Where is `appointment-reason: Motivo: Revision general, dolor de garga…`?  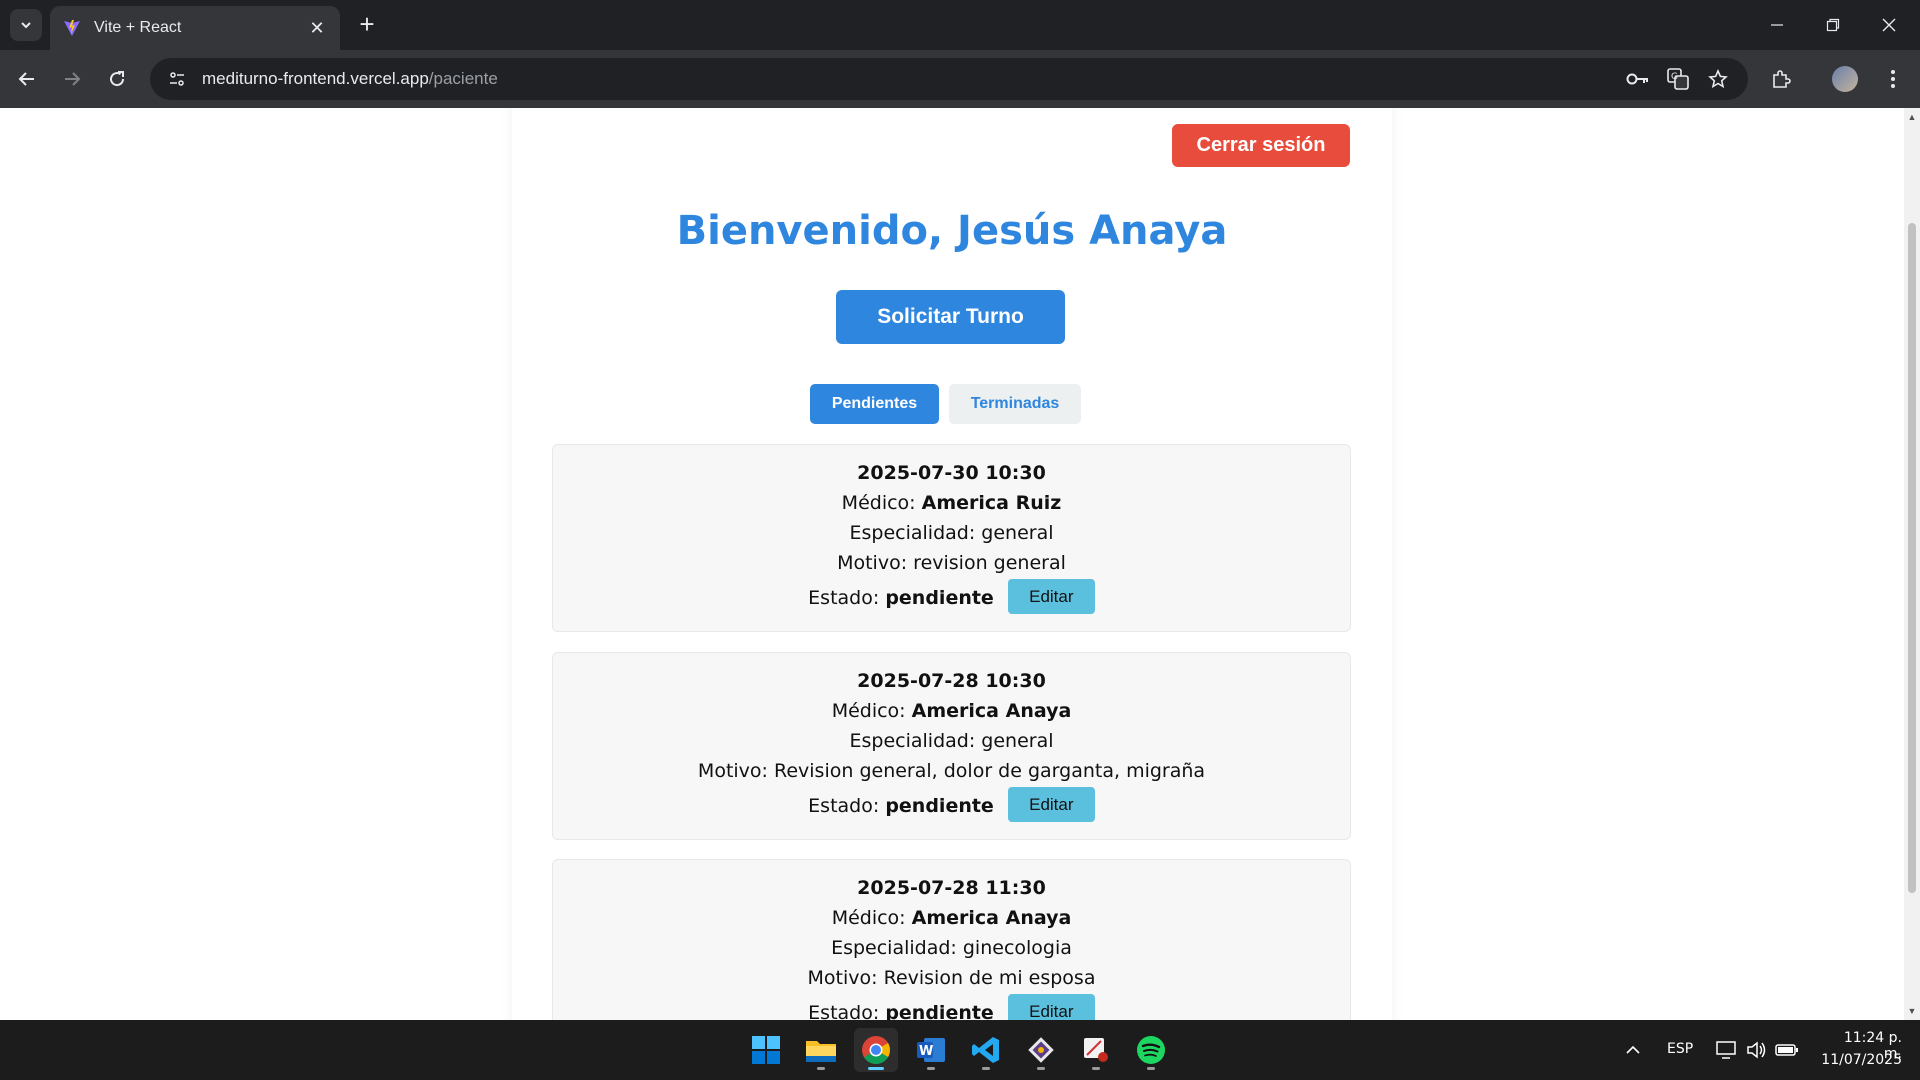 appointment-reason: Motivo: Revision general, dolor de garga… is located at coordinates (951, 771).